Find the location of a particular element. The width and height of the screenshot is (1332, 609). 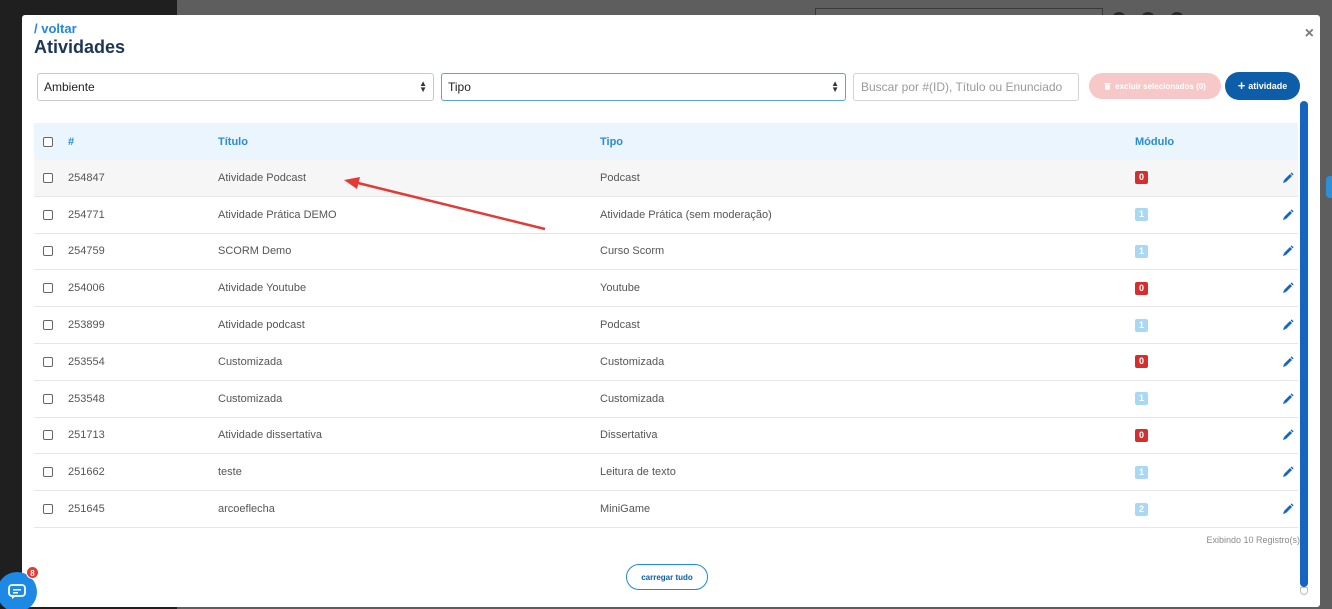

delete-selected-label: excluir selecionados (0) is located at coordinates (1160, 86).